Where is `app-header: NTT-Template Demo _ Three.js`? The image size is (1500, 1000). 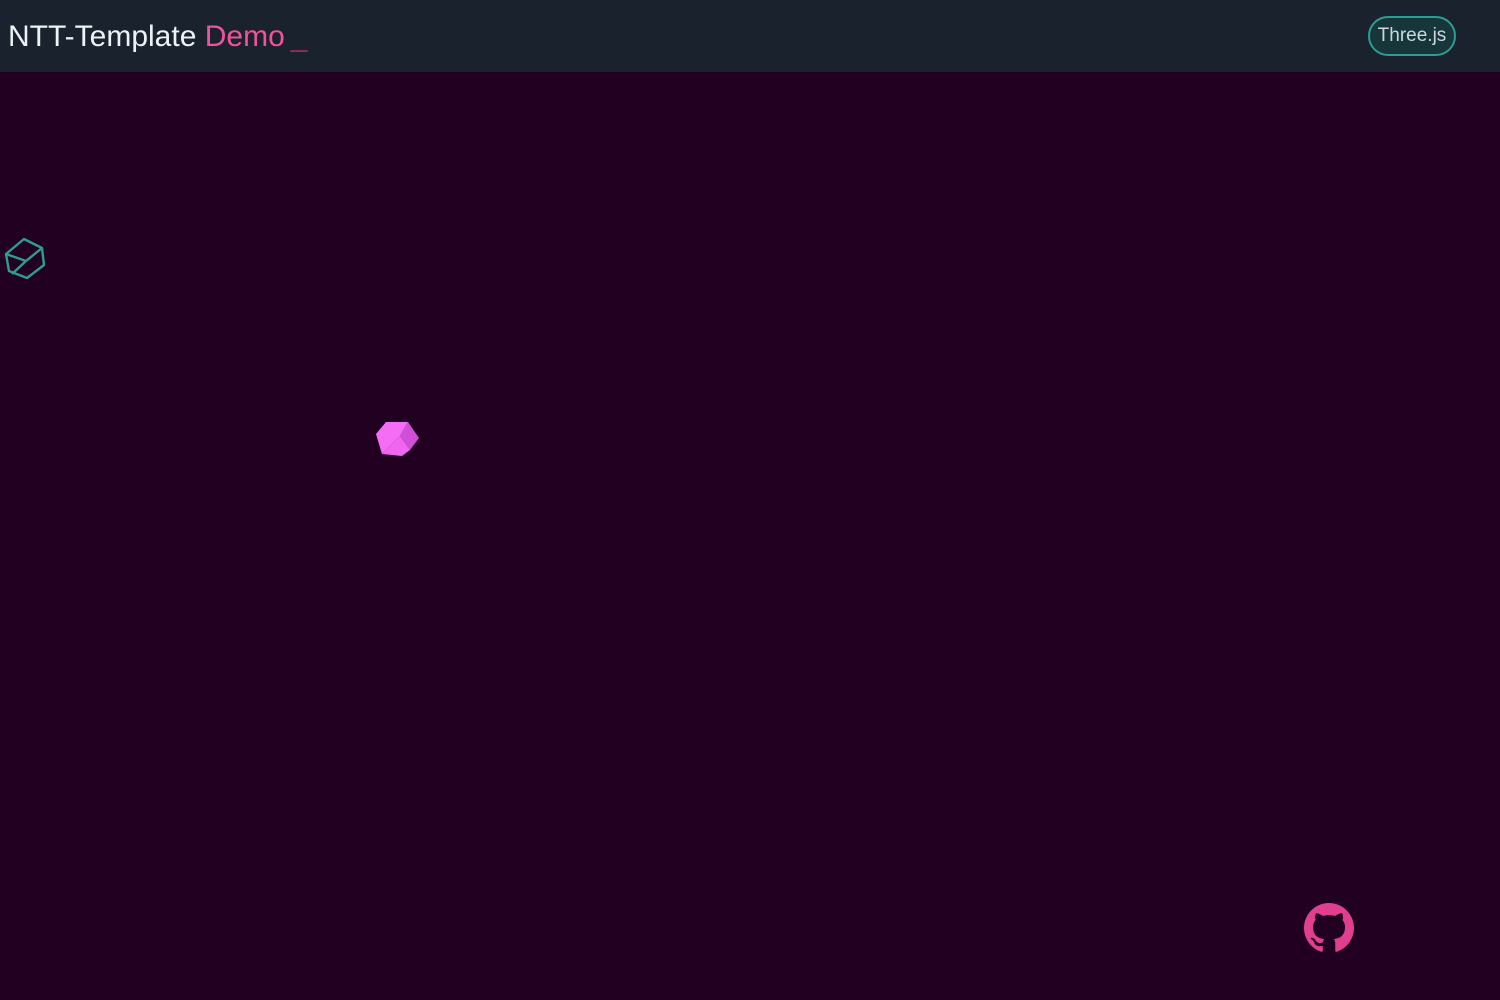 app-header: NTT-Template Demo _ Three.js is located at coordinates (750, 36).